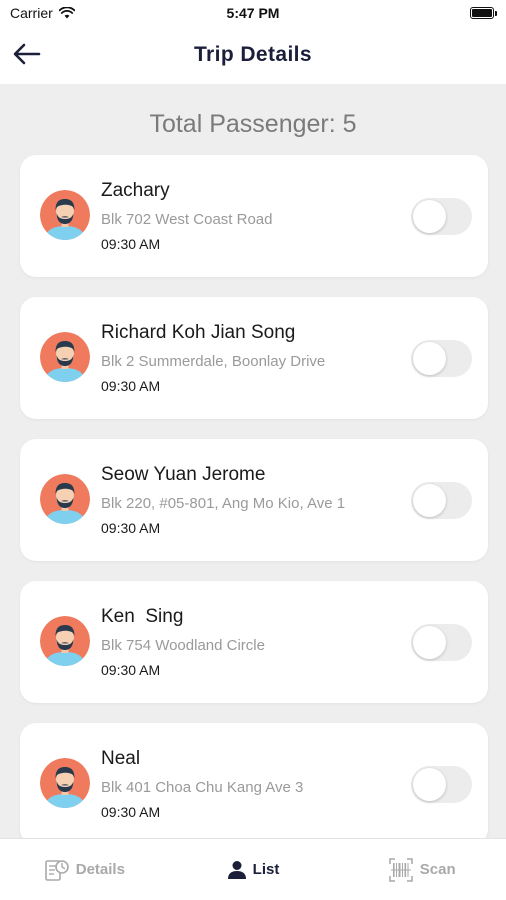 The image size is (506, 900). Describe the element at coordinates (183, 645) in the screenshot. I see `passenger-address: Blk 754 Woodland Circle` at that location.